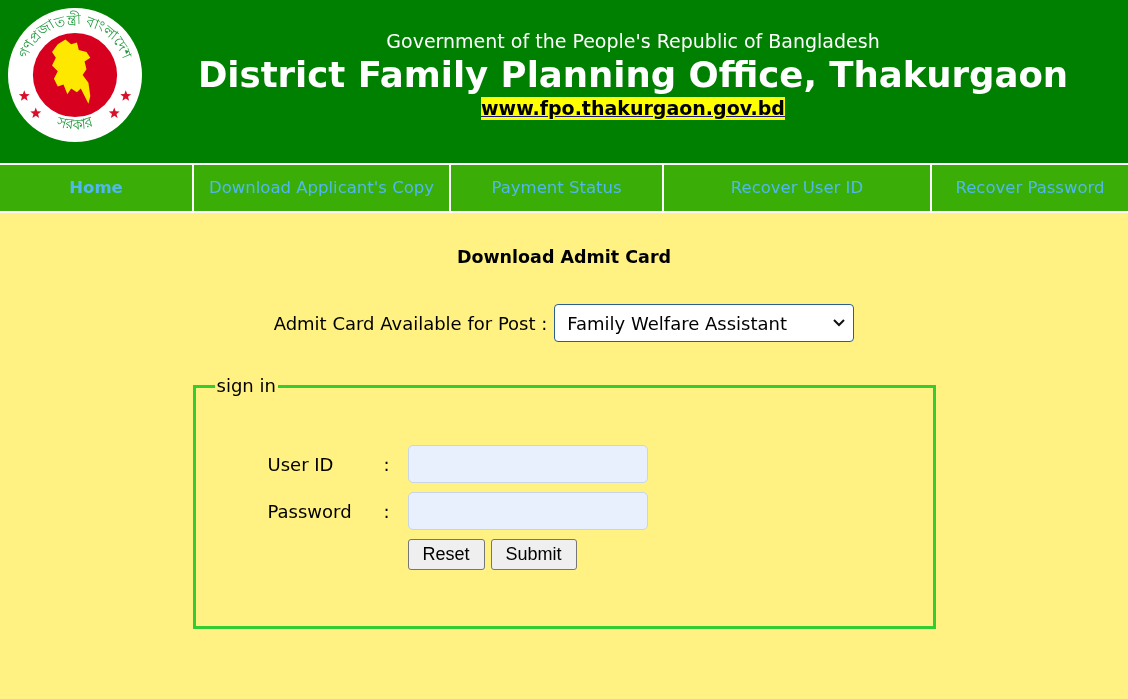 This screenshot has width=1128, height=699. What do you see at coordinates (704, 323) in the screenshot?
I see `post-select: Family Welfare Assistant` at bounding box center [704, 323].